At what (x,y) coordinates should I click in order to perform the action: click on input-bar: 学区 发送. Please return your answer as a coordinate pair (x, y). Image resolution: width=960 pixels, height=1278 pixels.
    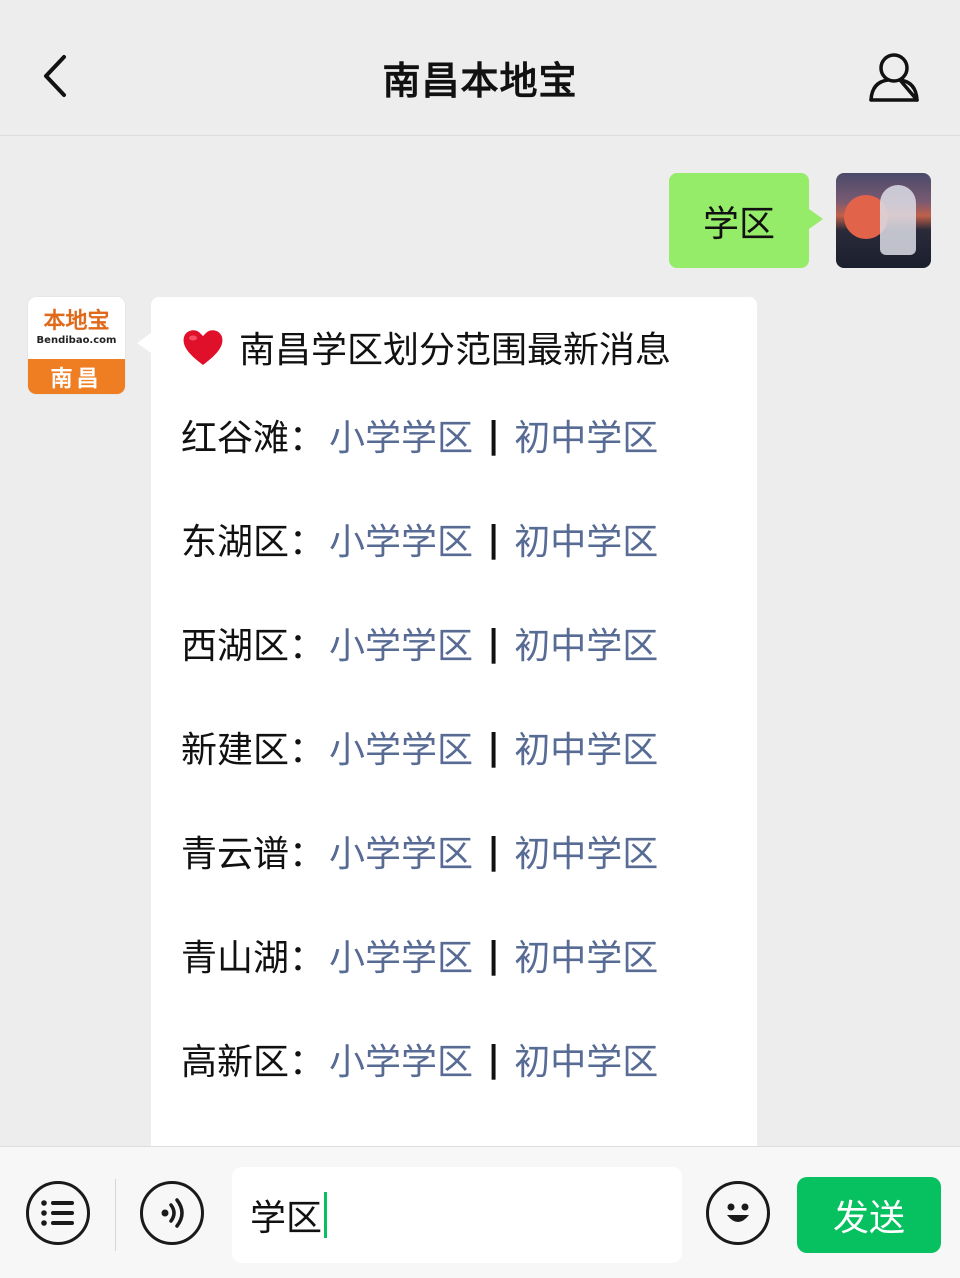
    Looking at the image, I should click on (480, 1212).